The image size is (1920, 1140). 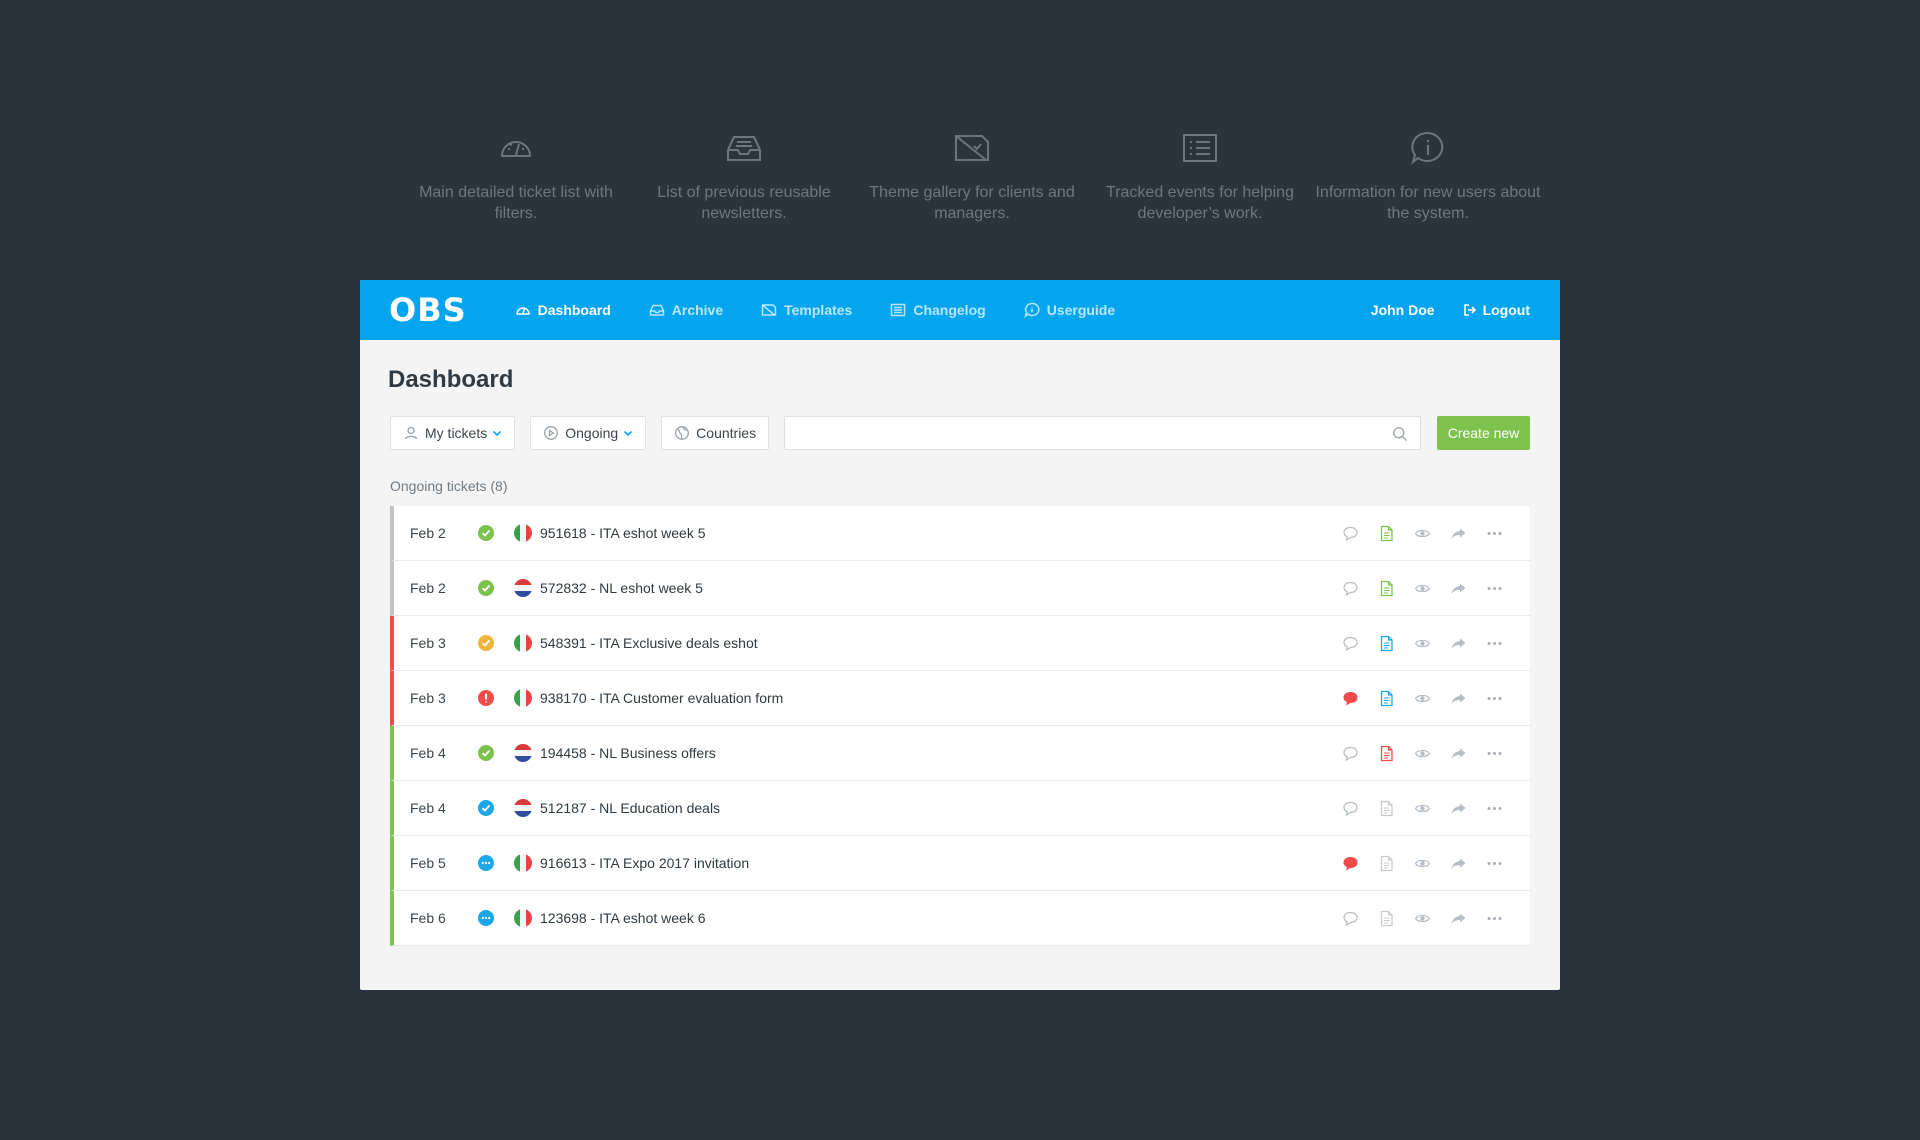 I want to click on nav-userguide: Userguide, so click(x=1069, y=310).